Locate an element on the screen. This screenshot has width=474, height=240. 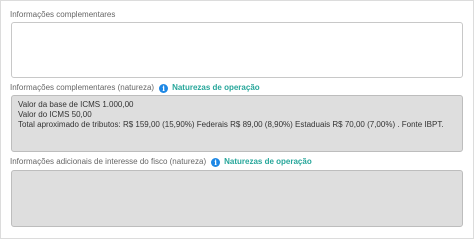
naturezas-de-operacao-link-2: i Naturezas de operação is located at coordinates (261, 162).